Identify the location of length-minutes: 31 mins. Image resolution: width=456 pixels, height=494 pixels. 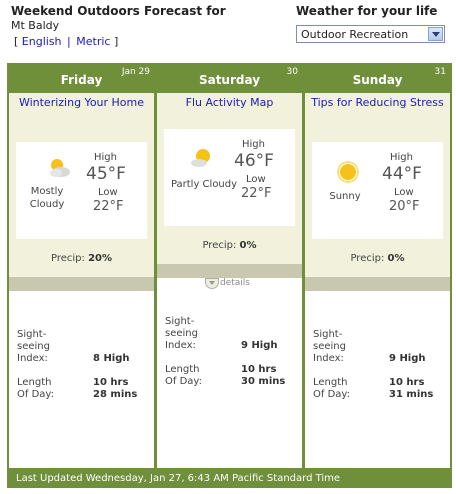
(411, 394).